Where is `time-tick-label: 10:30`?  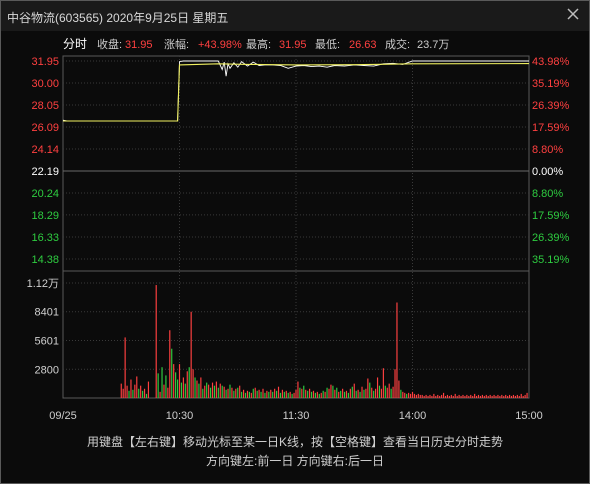 time-tick-label: 10:30 is located at coordinates (180, 416).